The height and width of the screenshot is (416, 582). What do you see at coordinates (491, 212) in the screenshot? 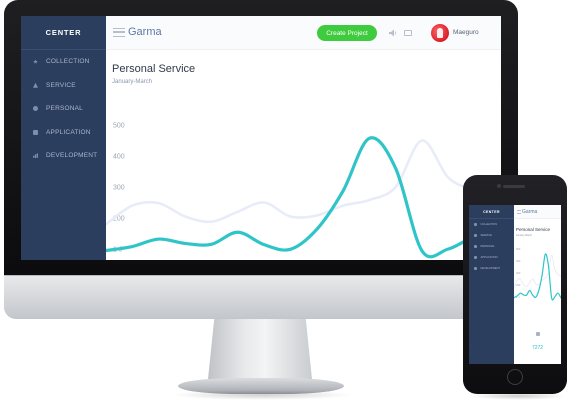
I see `phone-brand-logo: CENTER` at bounding box center [491, 212].